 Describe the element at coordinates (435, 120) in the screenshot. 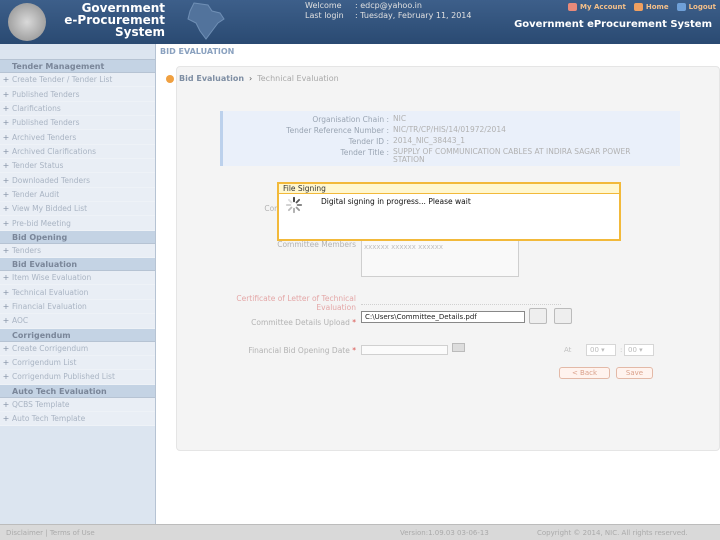

I see `info-row-org: Organisation Chain : NIC` at that location.